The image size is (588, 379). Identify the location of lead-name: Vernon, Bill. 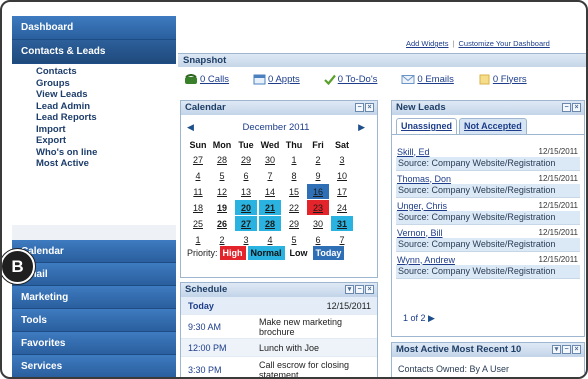
(420, 233).